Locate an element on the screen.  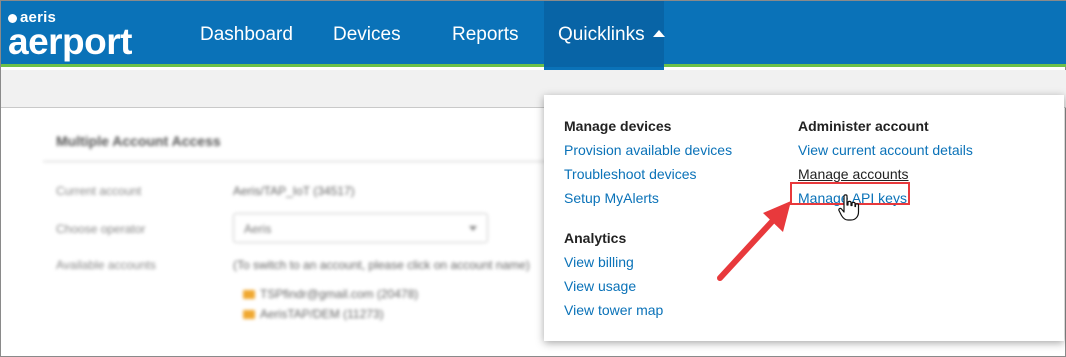
view-current-account-details-link: View current account details is located at coordinates (885, 153).